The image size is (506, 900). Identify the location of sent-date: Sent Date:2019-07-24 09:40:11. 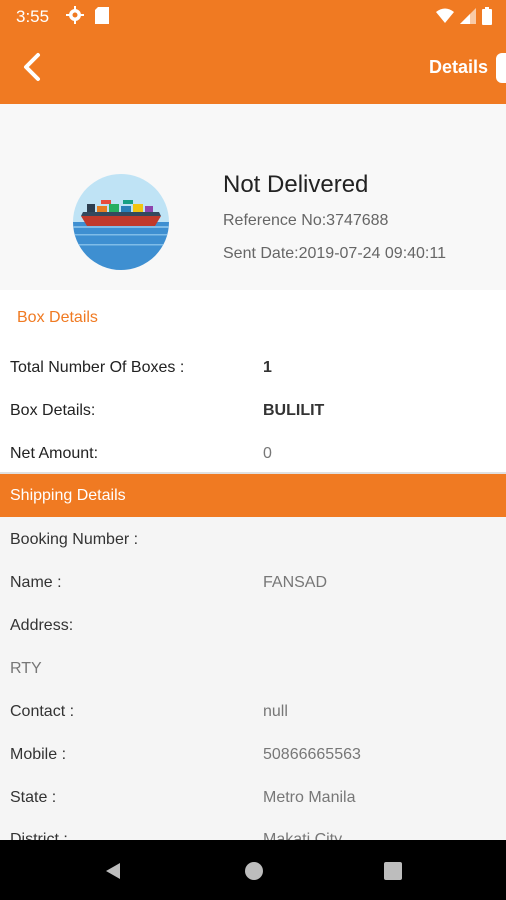
(334, 253).